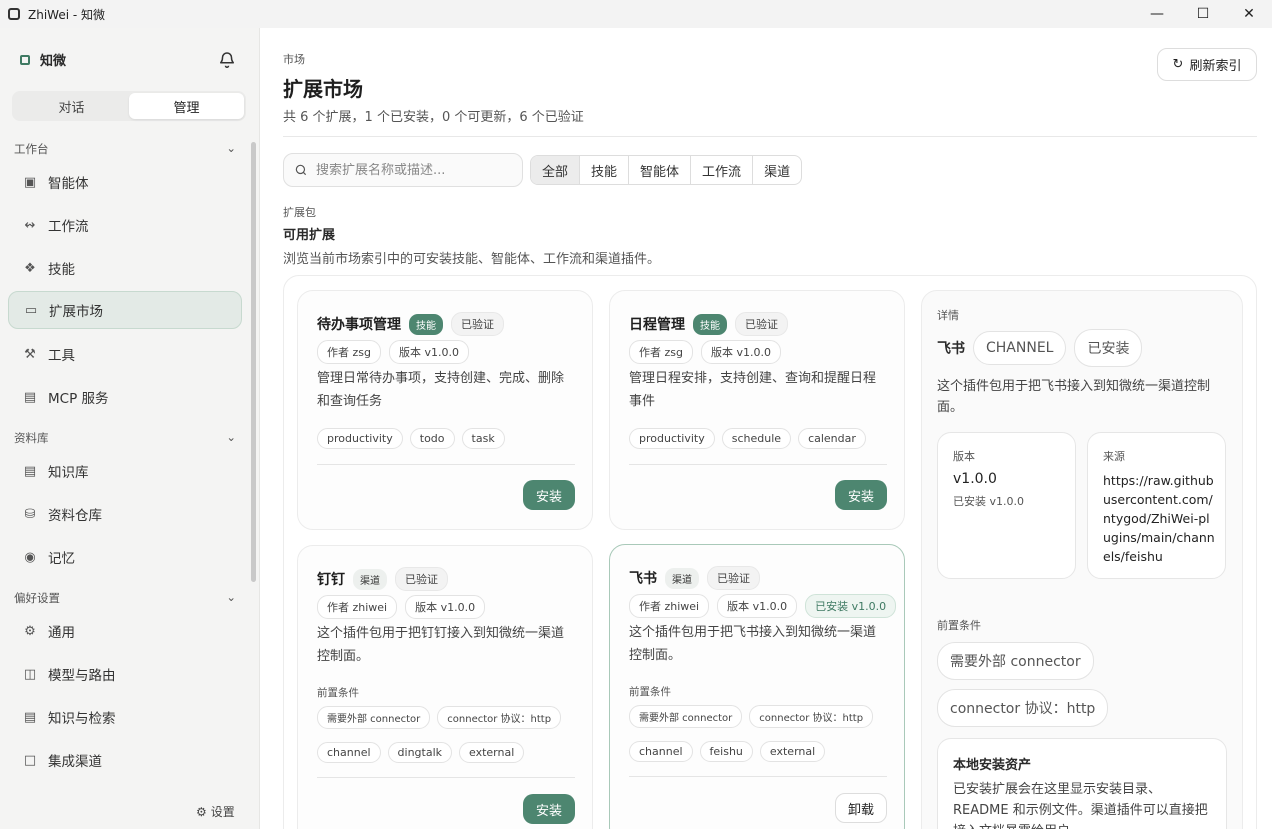 The image size is (1272, 829). What do you see at coordinates (492, 752) in the screenshot?
I see `tag: external` at bounding box center [492, 752].